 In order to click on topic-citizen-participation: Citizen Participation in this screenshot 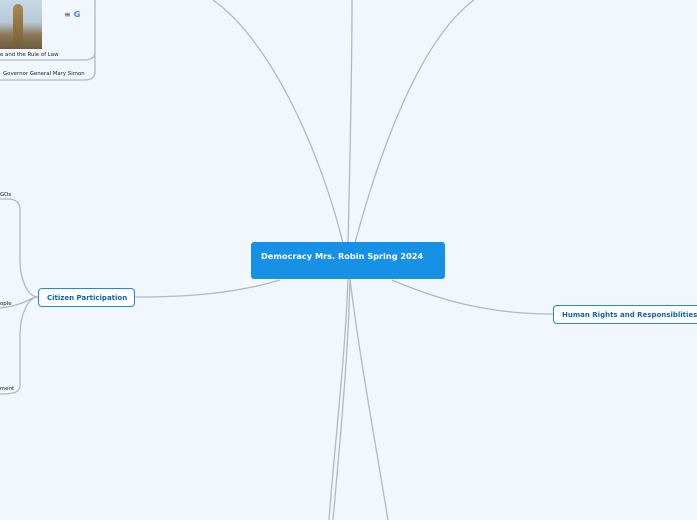, I will do `click(86, 297)`.